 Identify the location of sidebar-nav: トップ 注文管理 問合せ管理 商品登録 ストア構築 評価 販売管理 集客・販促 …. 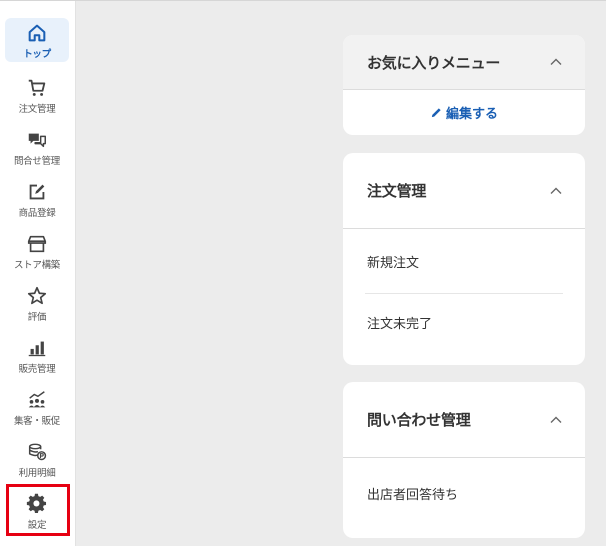
(38, 273).